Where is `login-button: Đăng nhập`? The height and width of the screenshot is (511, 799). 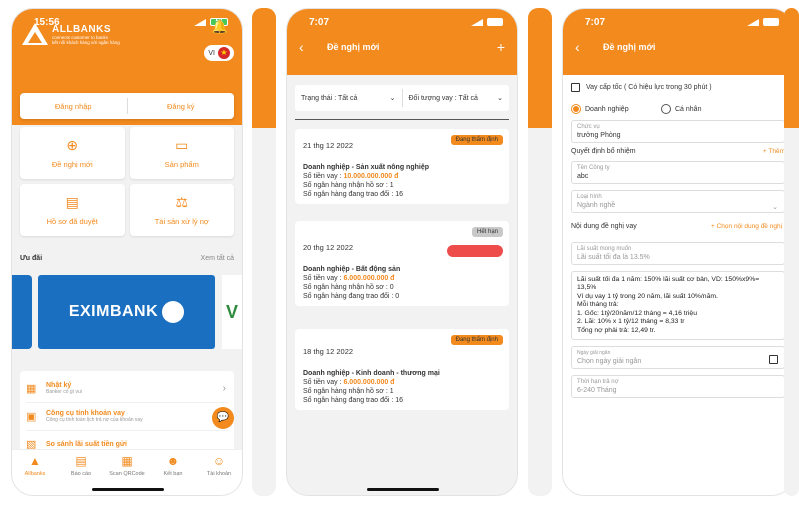 login-button: Đăng nhập is located at coordinates (73, 106).